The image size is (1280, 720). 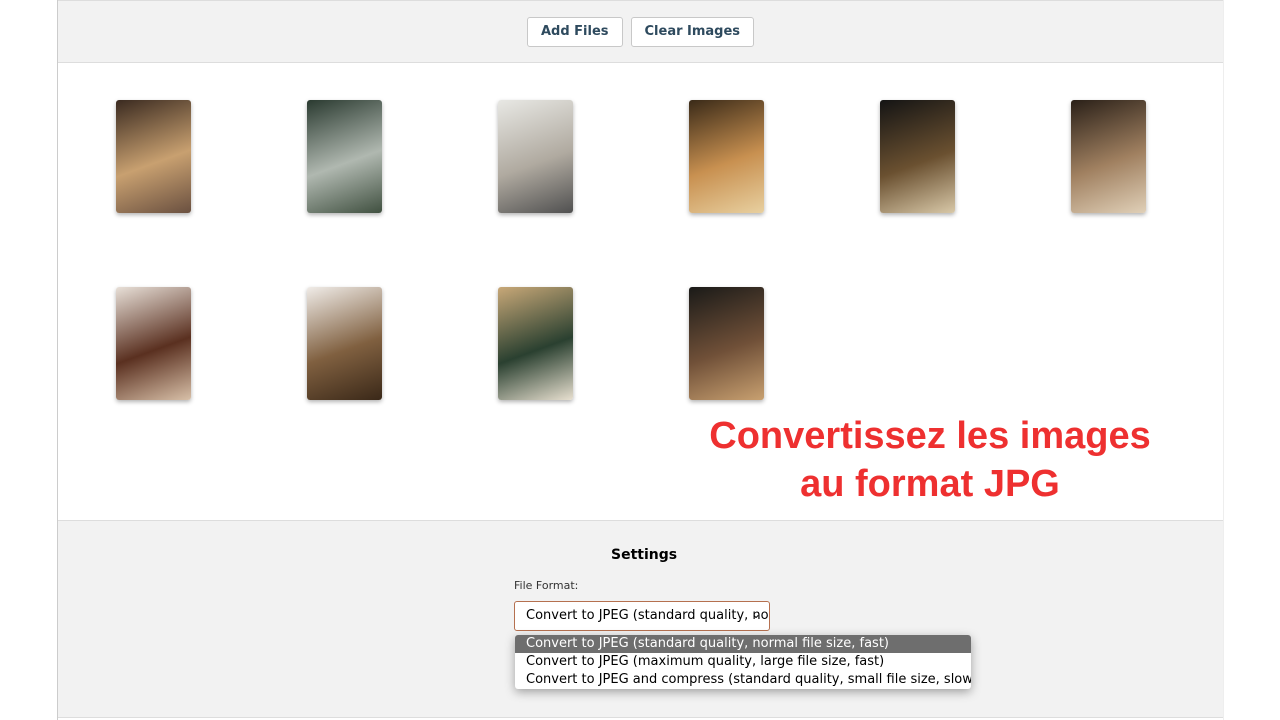 I want to click on image-thumbnail-coffee-tiles, so click(x=535, y=156).